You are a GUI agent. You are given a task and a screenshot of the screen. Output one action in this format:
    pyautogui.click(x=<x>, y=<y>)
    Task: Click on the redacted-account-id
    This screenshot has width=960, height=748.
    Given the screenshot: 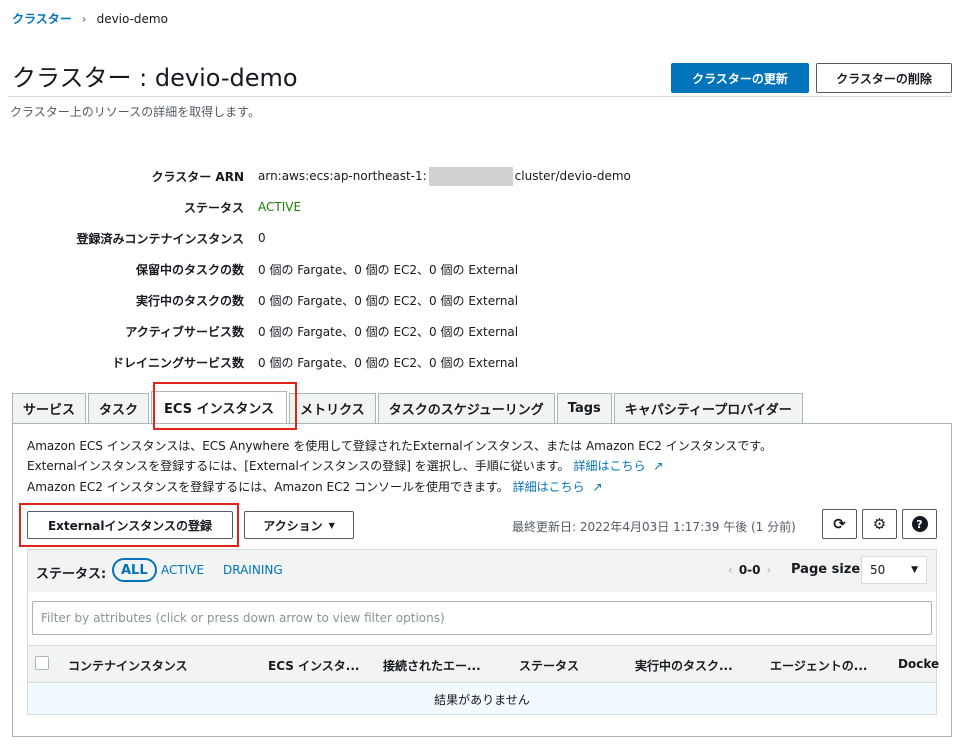 What is the action you would take?
    pyautogui.click(x=470, y=176)
    